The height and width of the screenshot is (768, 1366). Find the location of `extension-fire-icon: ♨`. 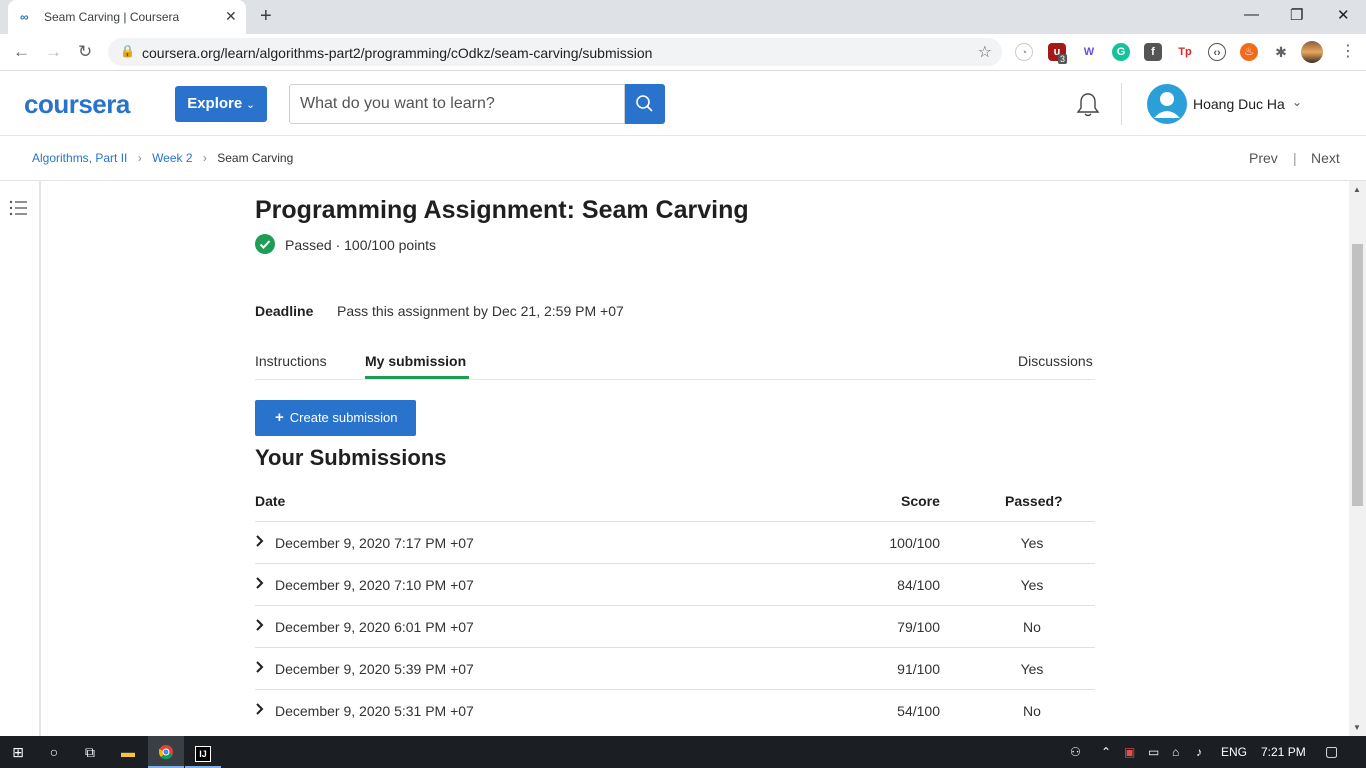

extension-fire-icon: ♨ is located at coordinates (1249, 52).